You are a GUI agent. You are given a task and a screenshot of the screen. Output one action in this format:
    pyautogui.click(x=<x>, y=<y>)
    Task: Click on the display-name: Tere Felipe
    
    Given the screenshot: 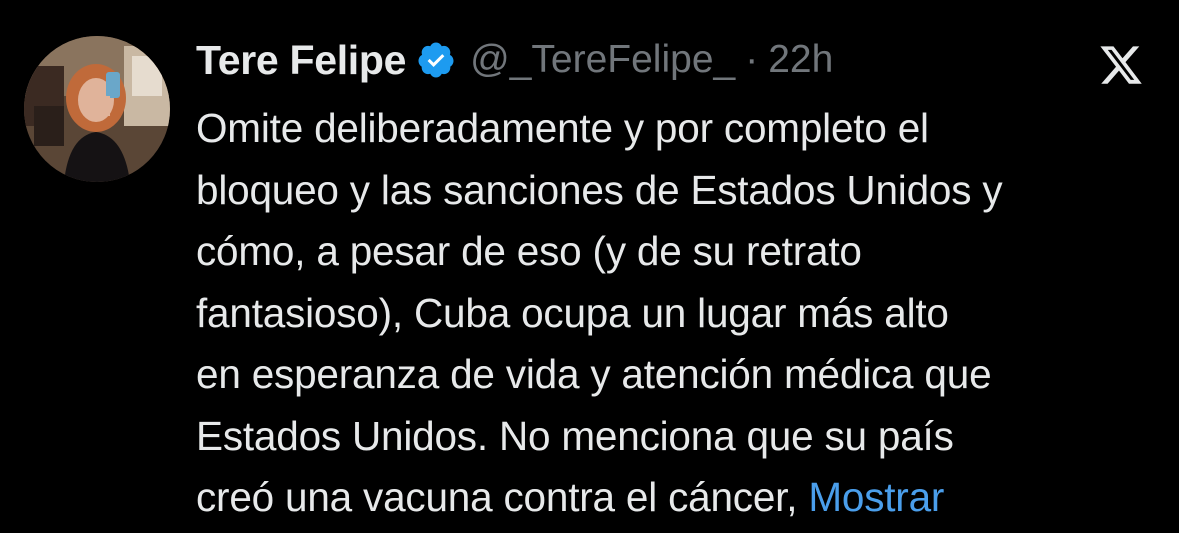 What is the action you would take?
    pyautogui.click(x=301, y=60)
    